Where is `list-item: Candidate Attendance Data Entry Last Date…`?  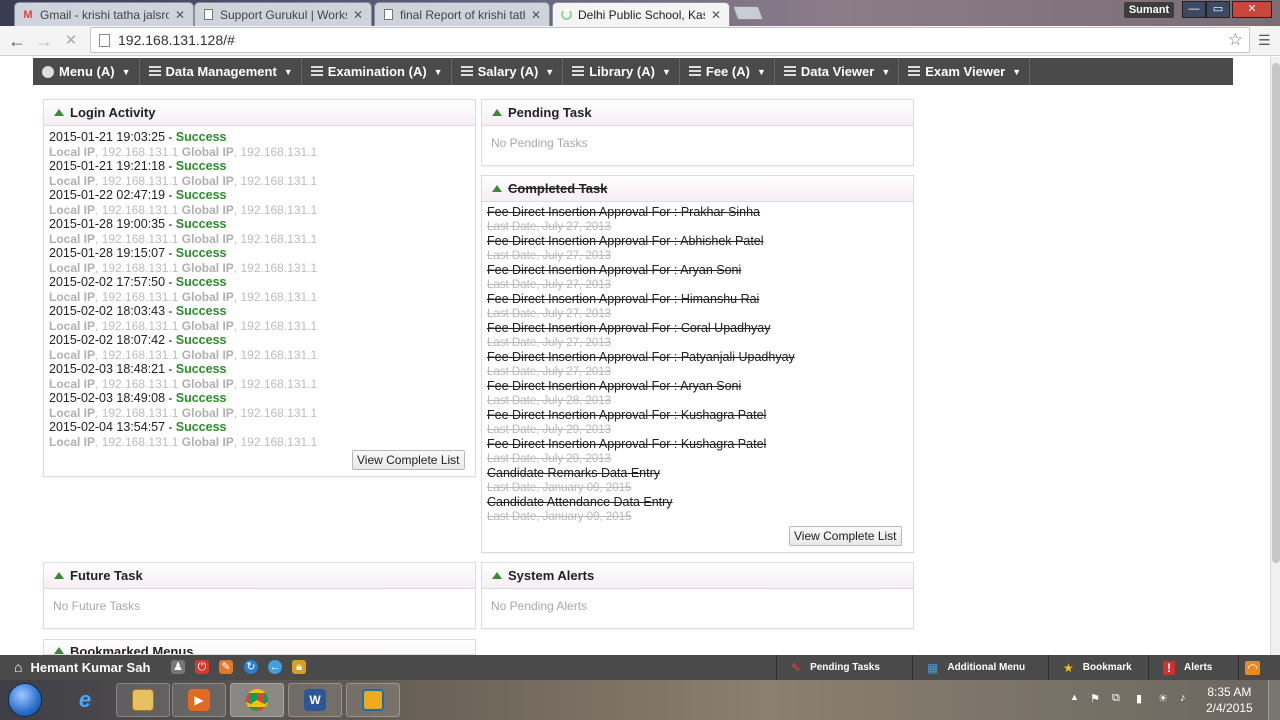 list-item: Candidate Attendance Data Entry Last Date… is located at coordinates (700, 509).